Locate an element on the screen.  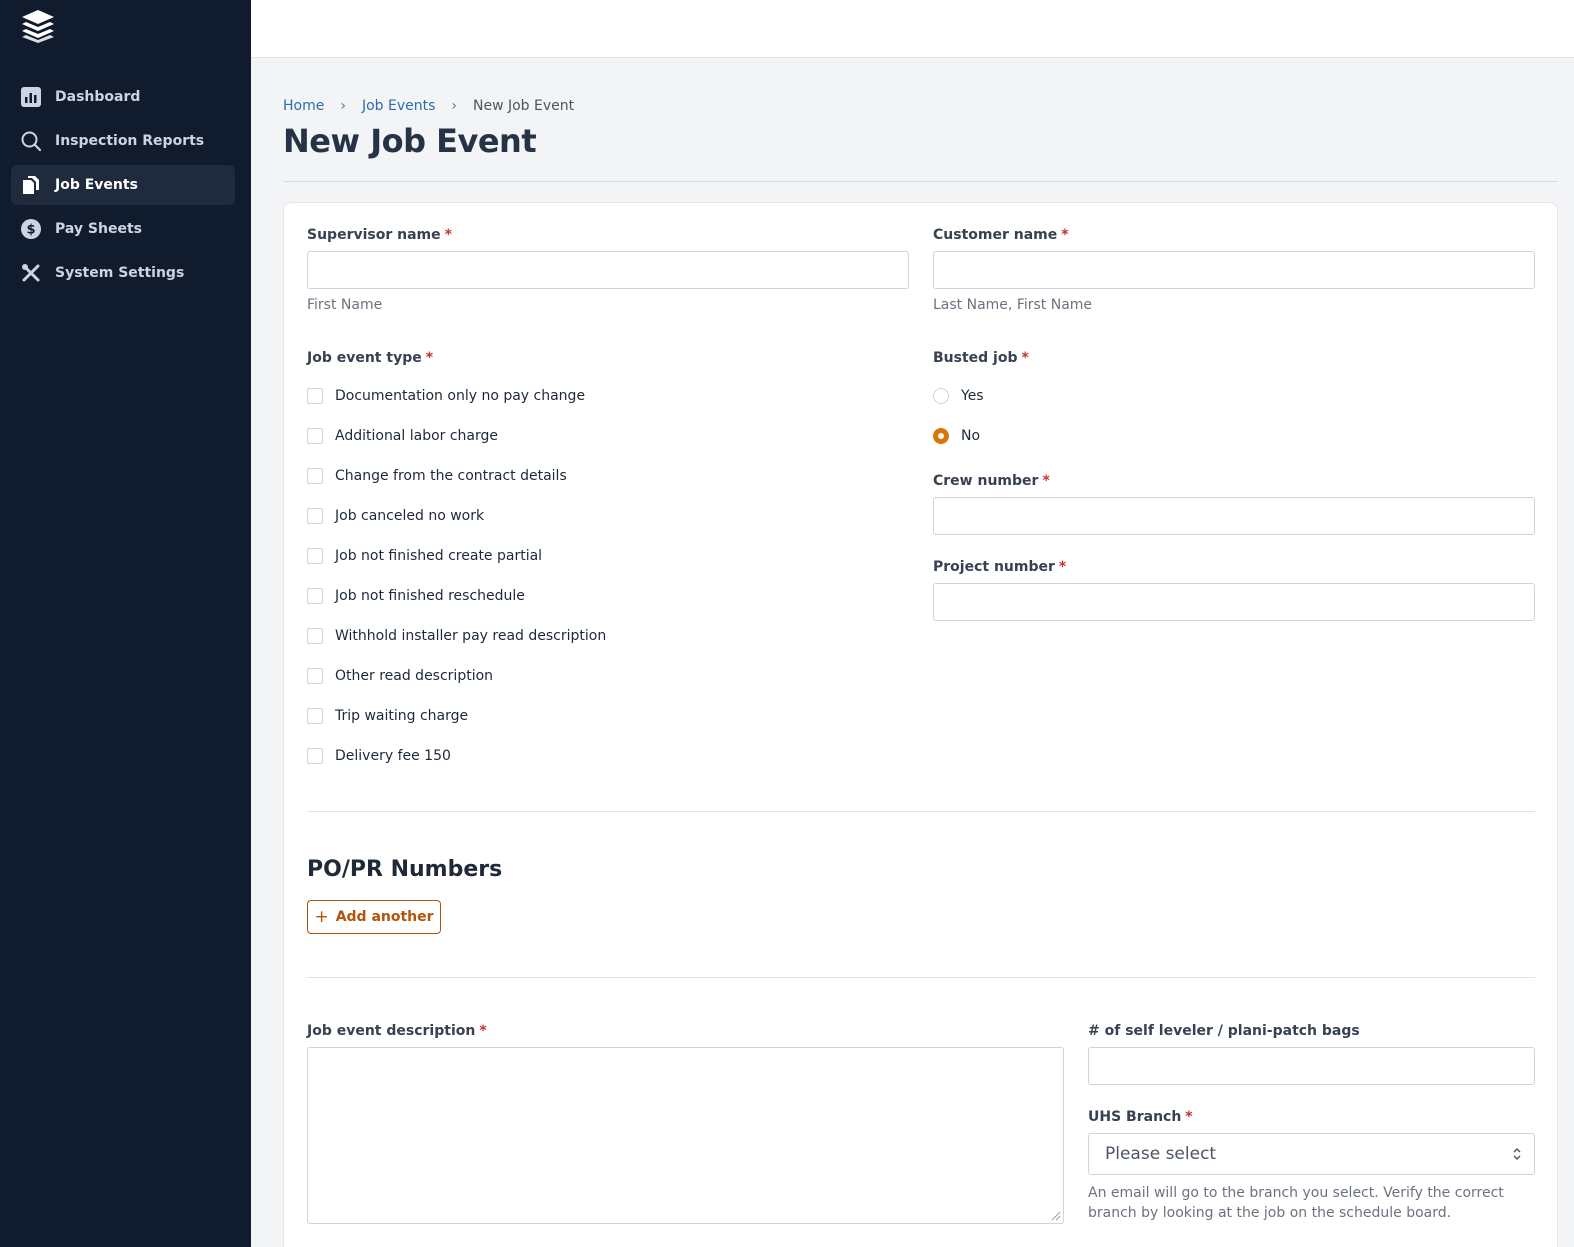
dollar-icon: $ is located at coordinates (31, 229).